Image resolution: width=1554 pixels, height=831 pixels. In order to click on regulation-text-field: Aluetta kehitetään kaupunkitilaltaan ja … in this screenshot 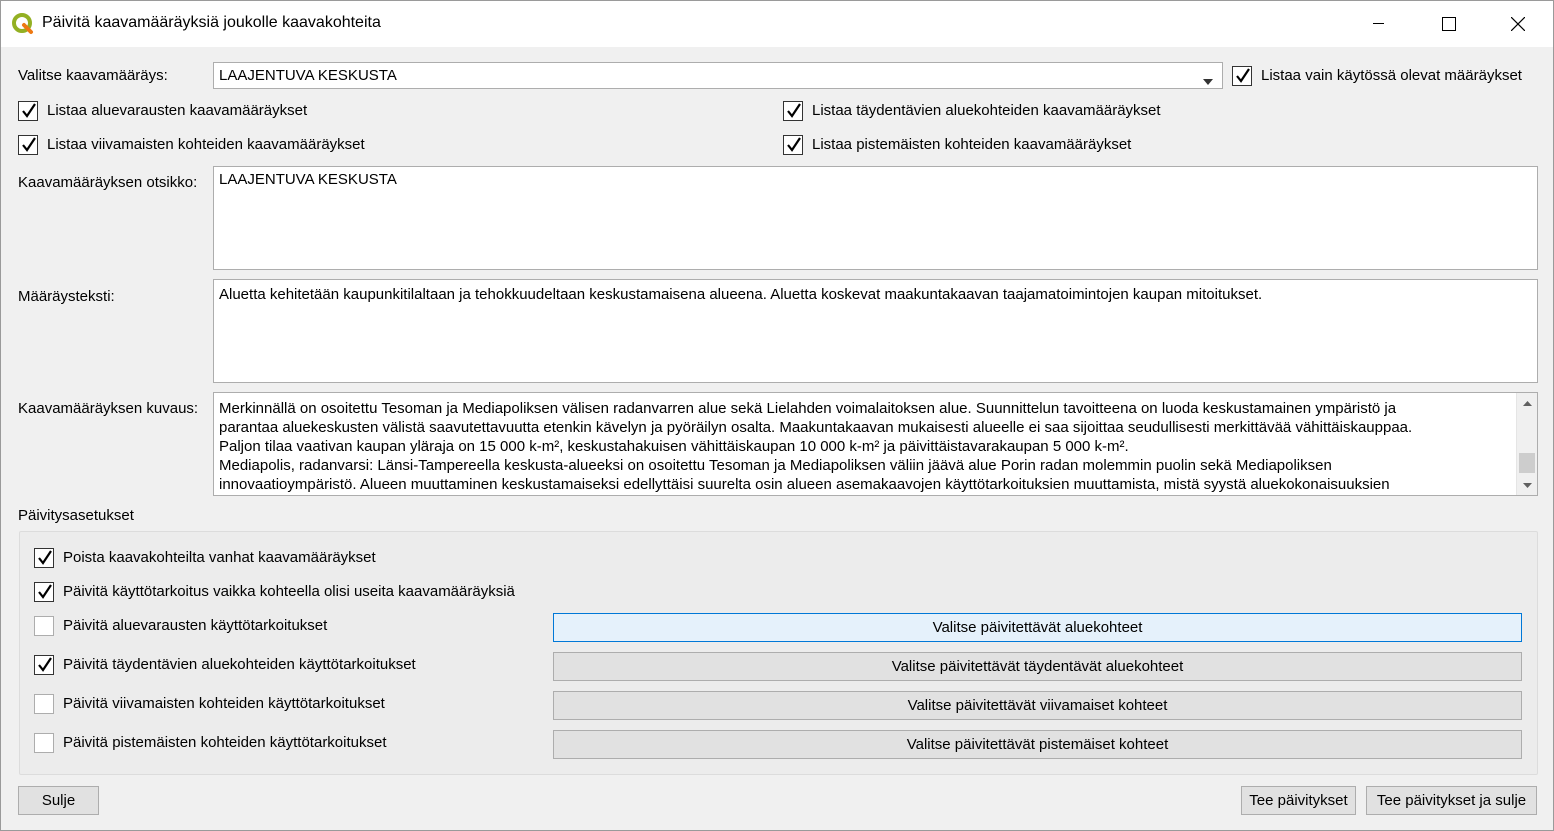, I will do `click(875, 331)`.